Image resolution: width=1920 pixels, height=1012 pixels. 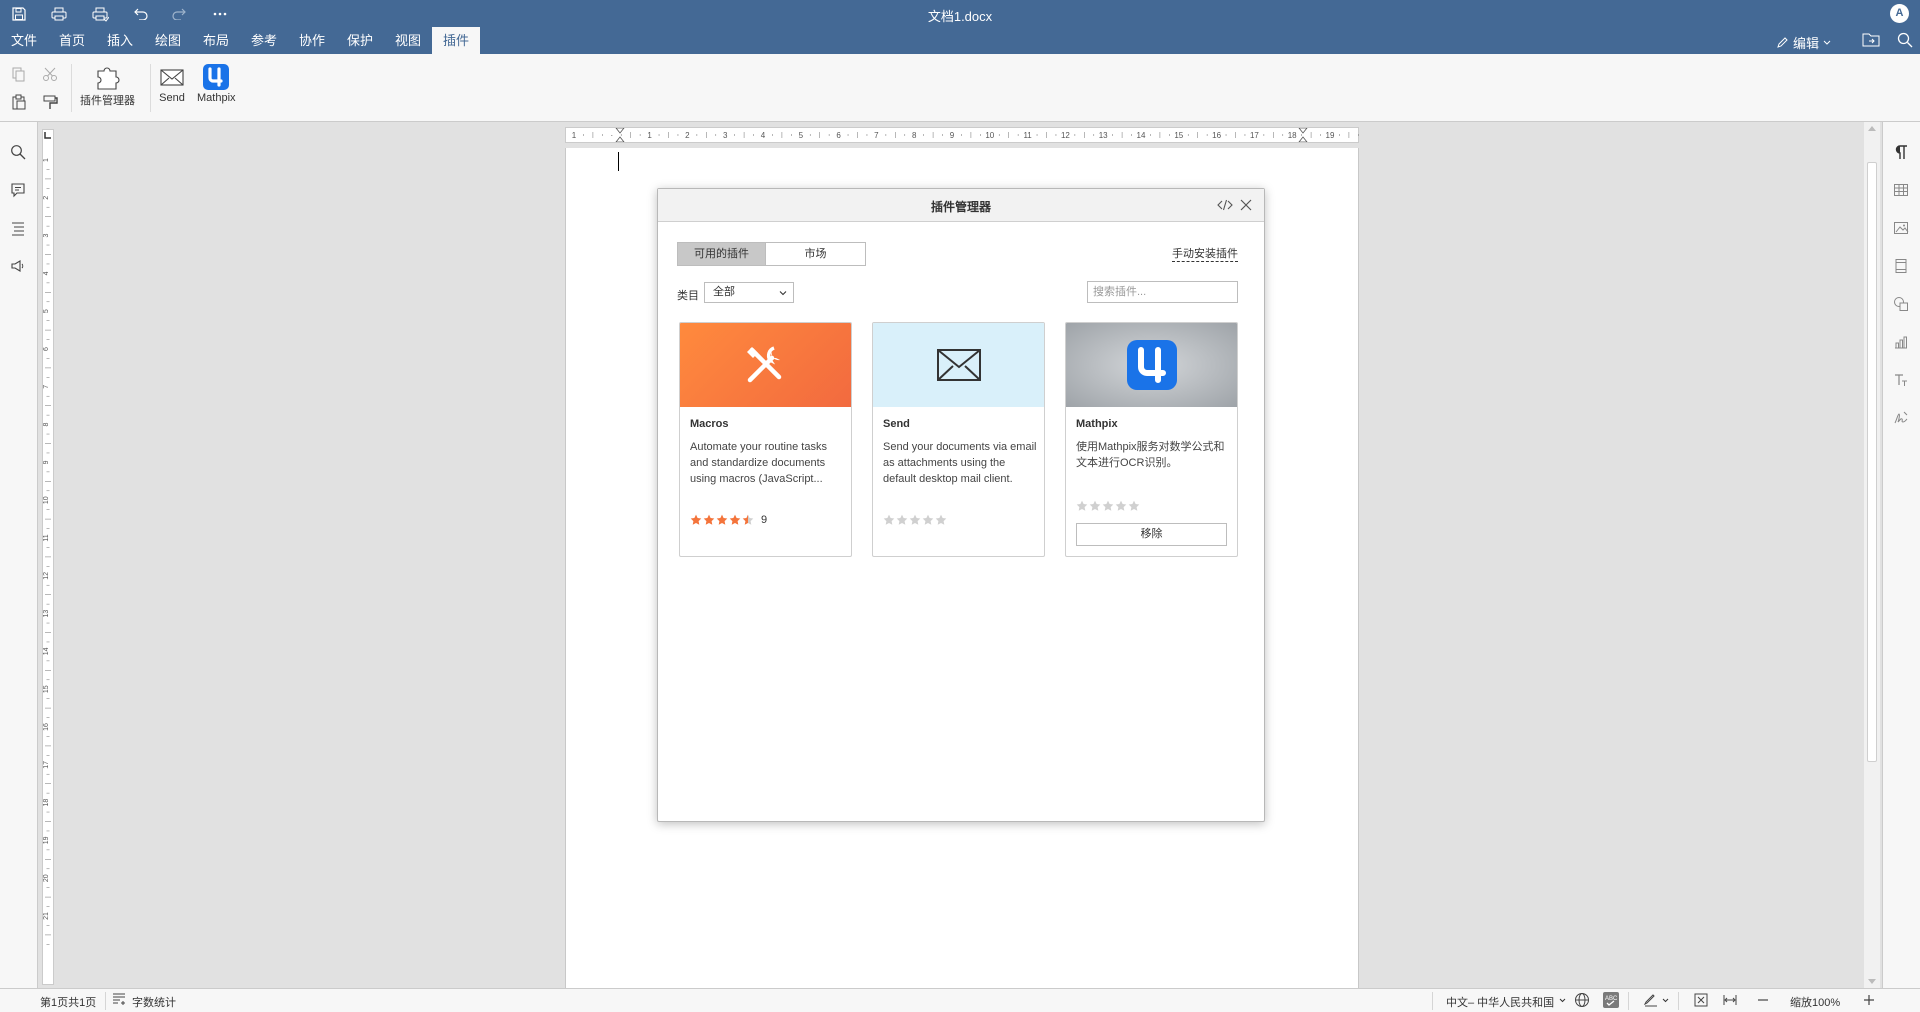 What do you see at coordinates (1292, 135) in the screenshot?
I see `ruler-label: 18` at bounding box center [1292, 135].